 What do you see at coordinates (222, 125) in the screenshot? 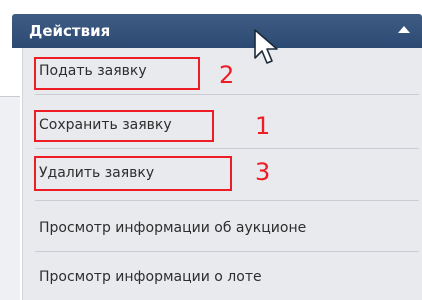
I see `menu-item-save-application: Сохранить заявку` at bounding box center [222, 125].